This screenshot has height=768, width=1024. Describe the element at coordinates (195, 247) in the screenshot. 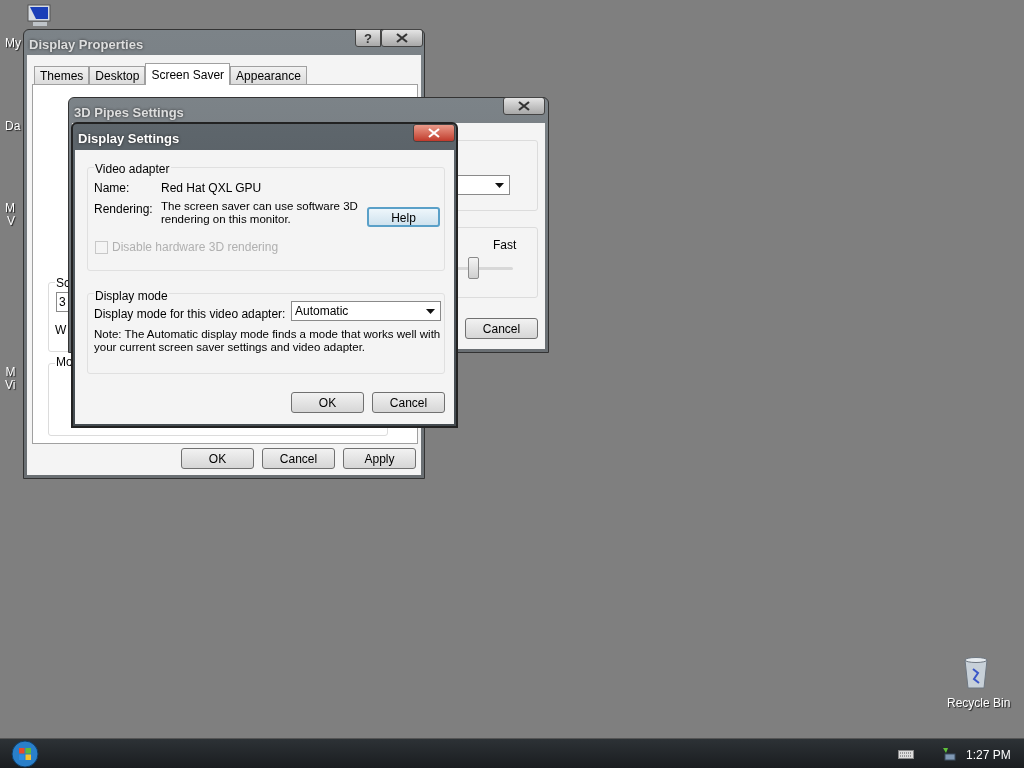

I see `checkbox-label: Disable hardware 3D rendering` at that location.